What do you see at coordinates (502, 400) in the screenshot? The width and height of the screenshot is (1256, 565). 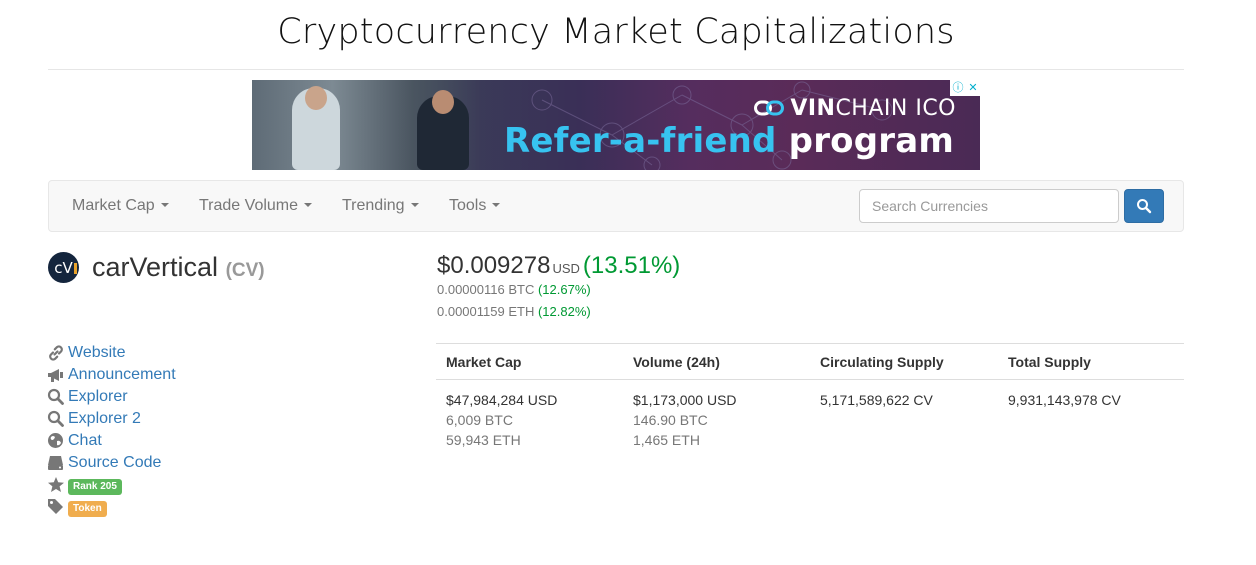 I see `market-cap-usd: $47,984,284 USD` at bounding box center [502, 400].